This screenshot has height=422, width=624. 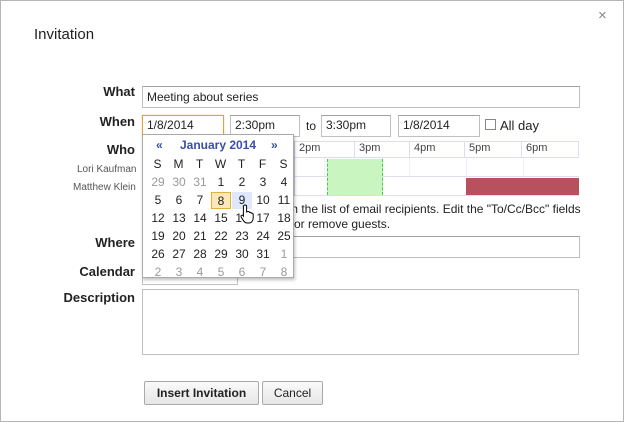 What do you see at coordinates (355, 177) in the screenshot?
I see `proposed-time-slot` at bounding box center [355, 177].